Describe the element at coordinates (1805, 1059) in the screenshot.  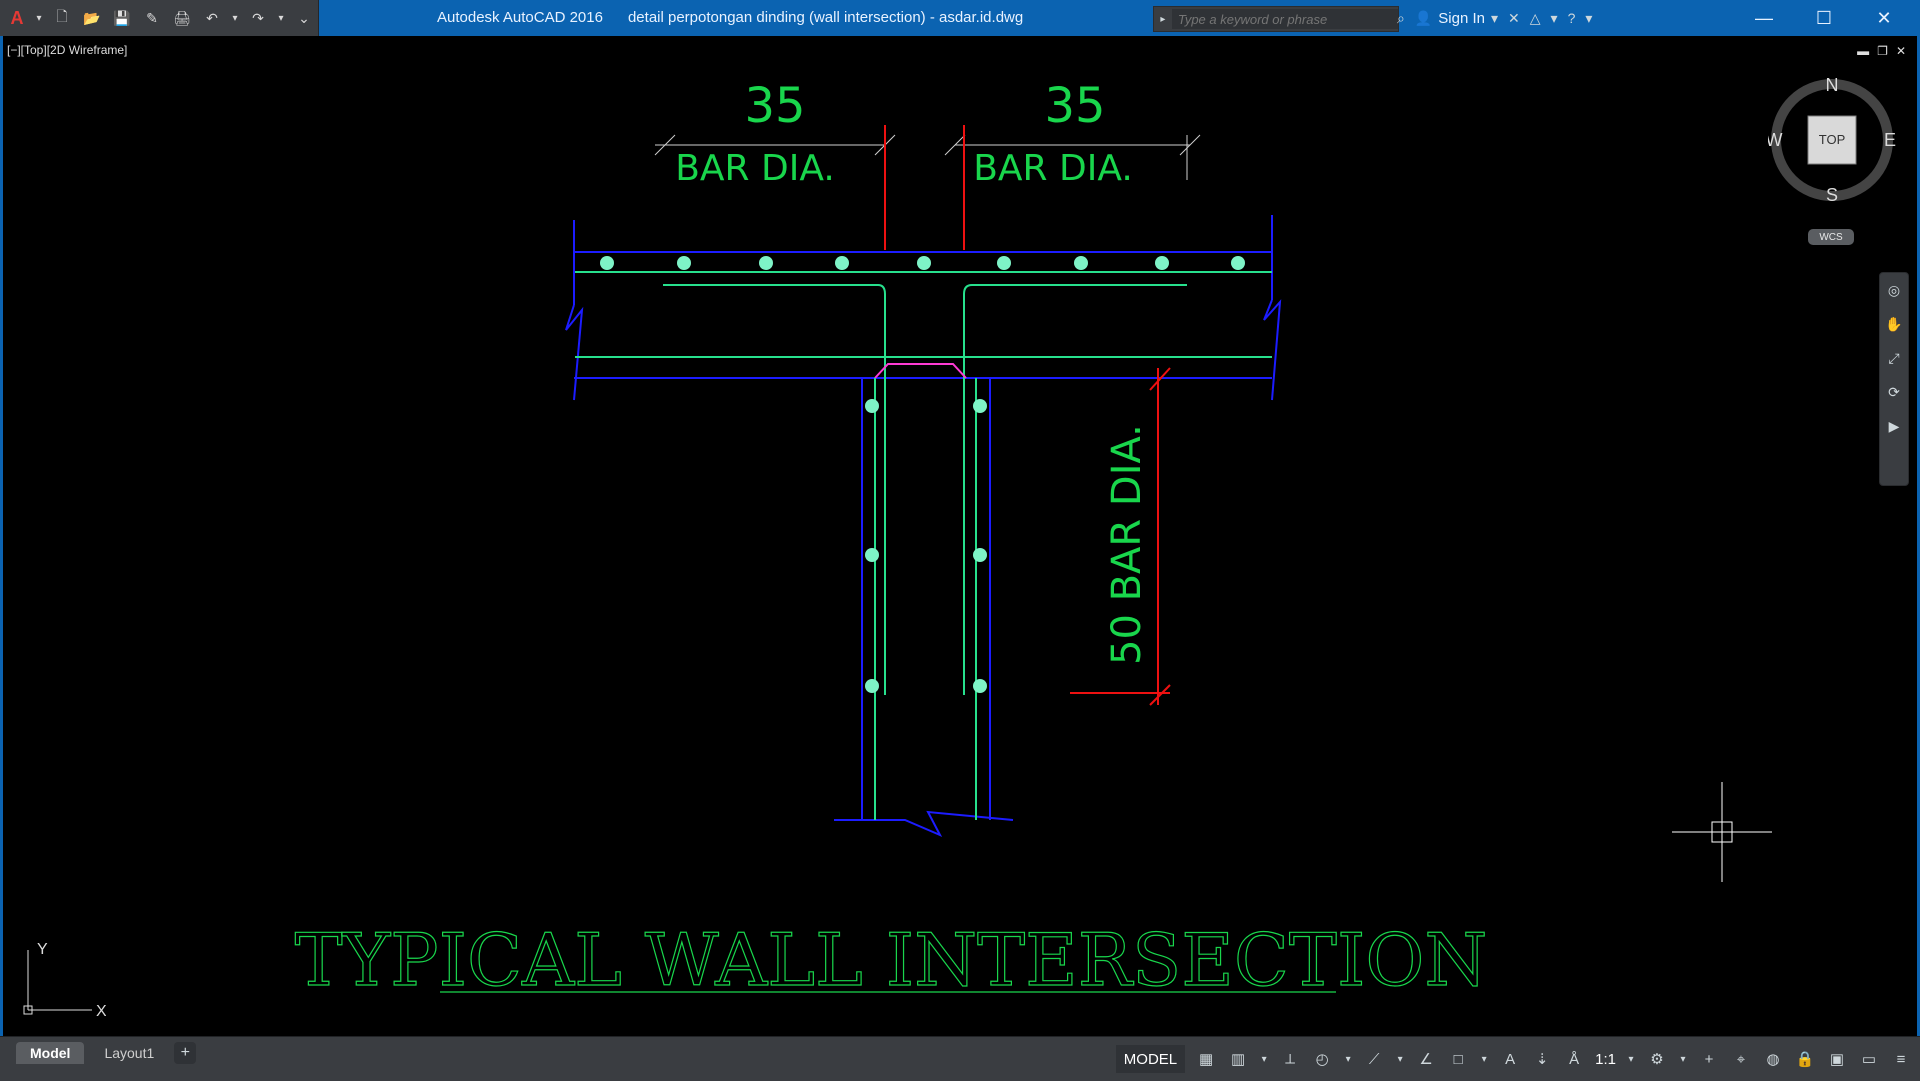
I see `lock-ui-icon: 🔒` at that location.